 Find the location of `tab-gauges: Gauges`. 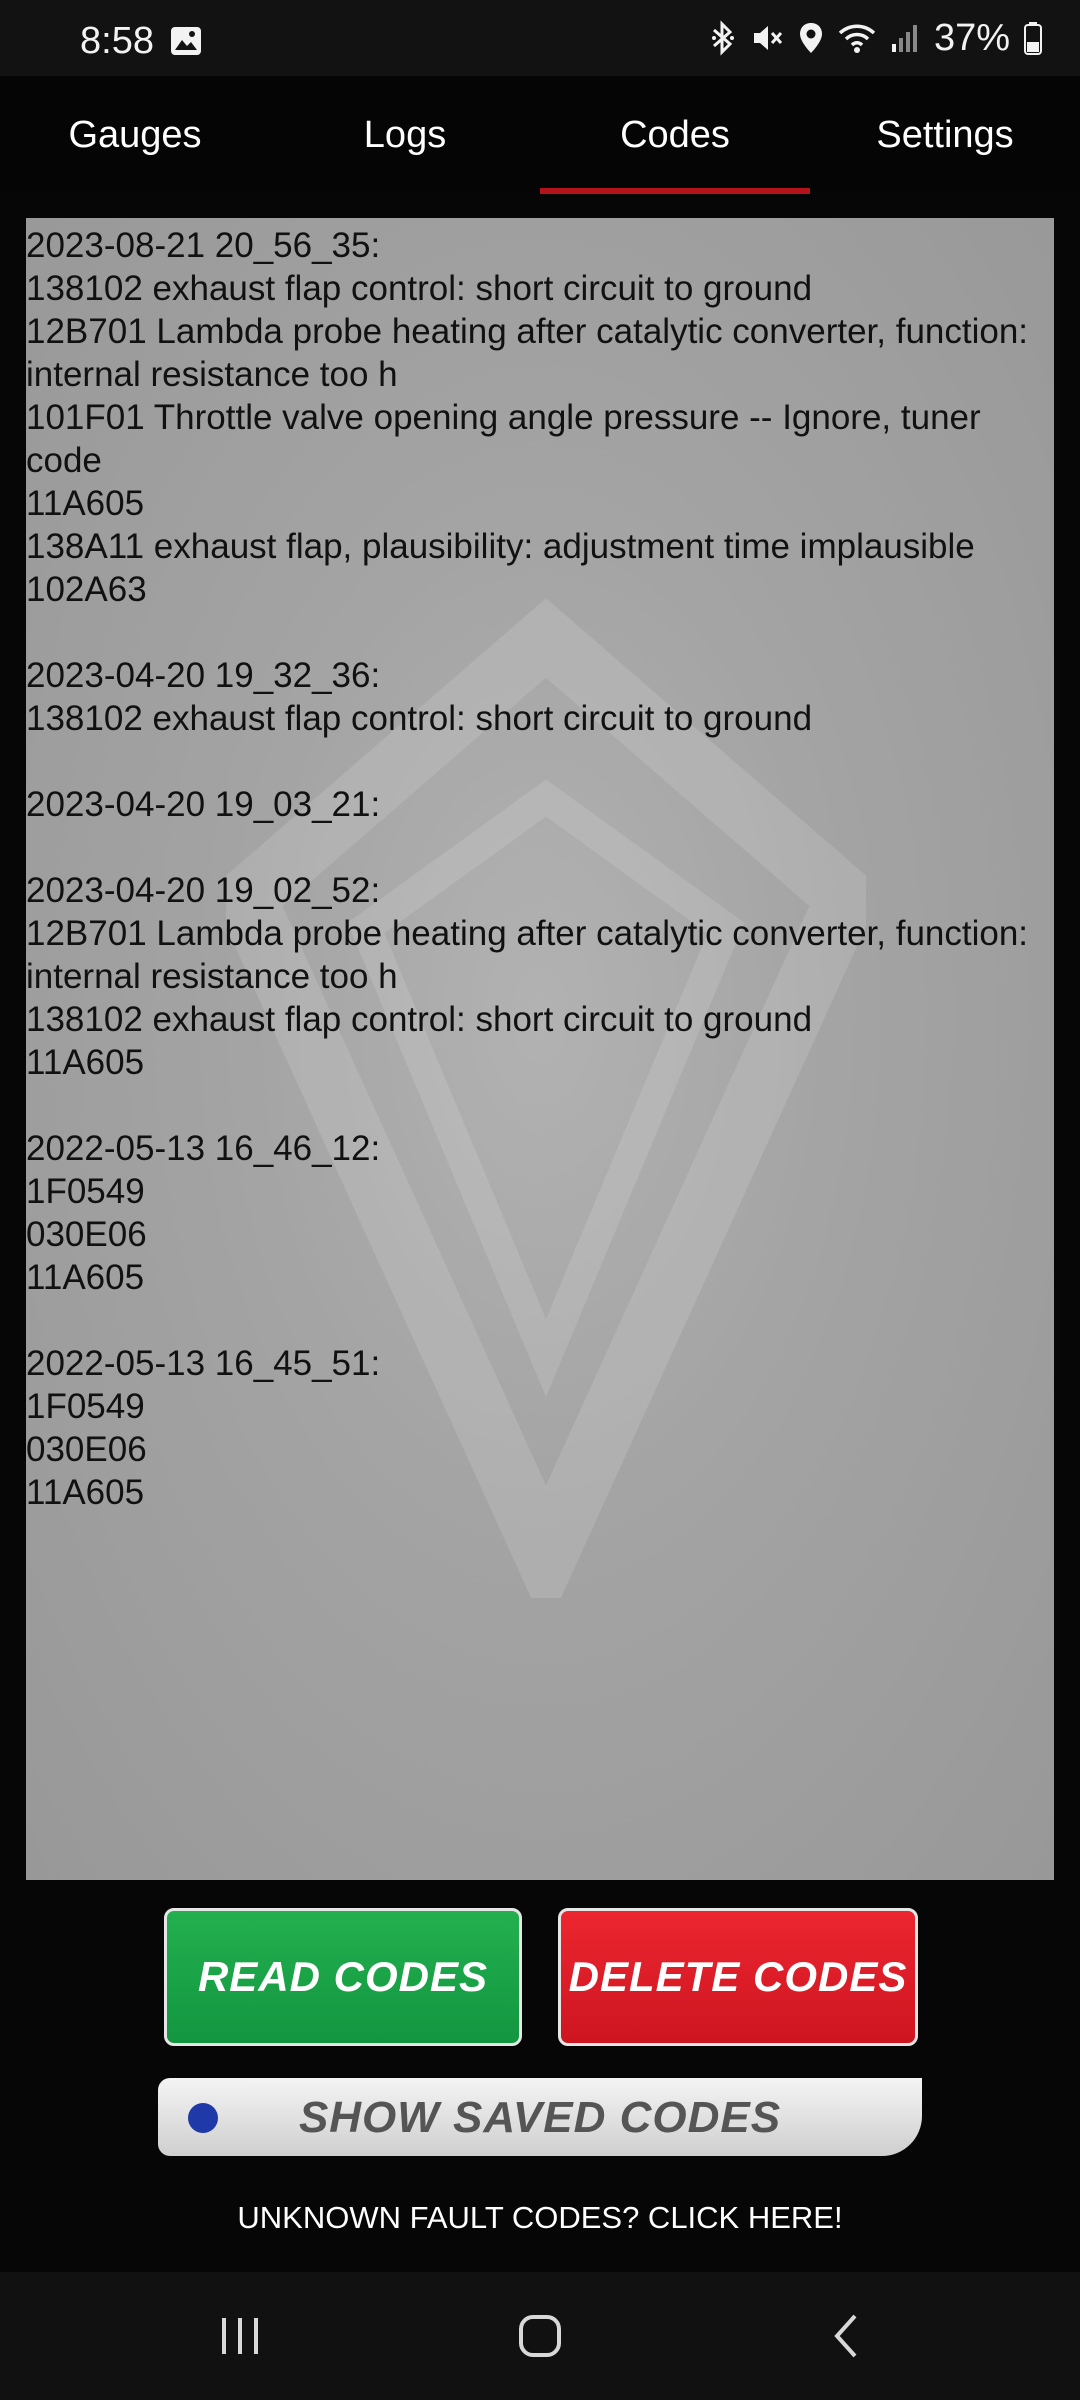

tab-gauges: Gauges is located at coordinates (135, 135).